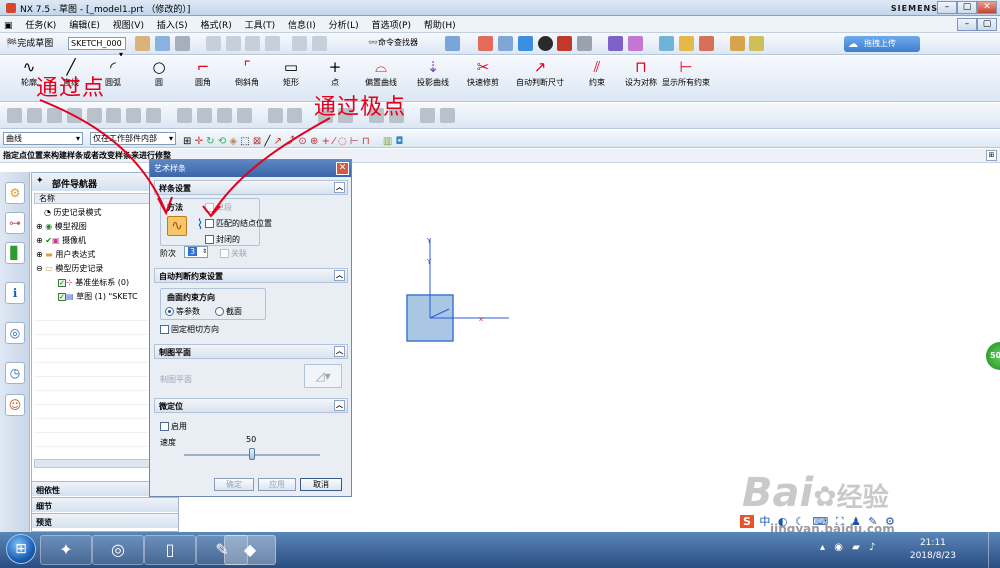  Describe the element at coordinates (118, 550) in the screenshot. I see `taskbar-app-browser: ◎` at that location.